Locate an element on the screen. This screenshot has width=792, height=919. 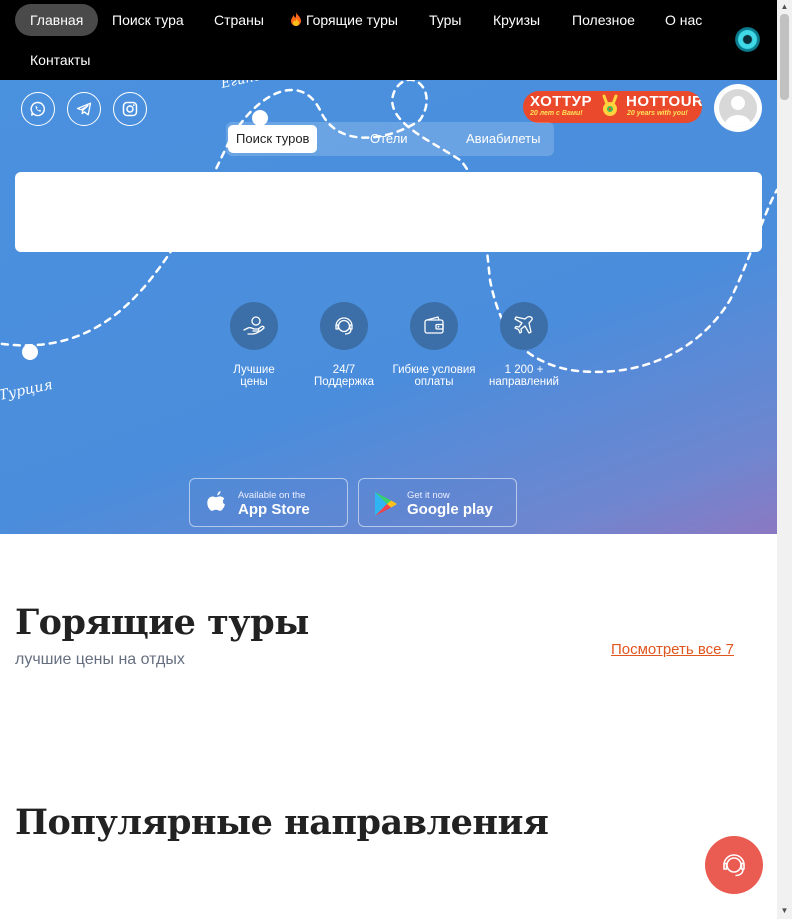
see-all-hot-tours-link: Посмотреть все 7 is located at coordinates (672, 649).